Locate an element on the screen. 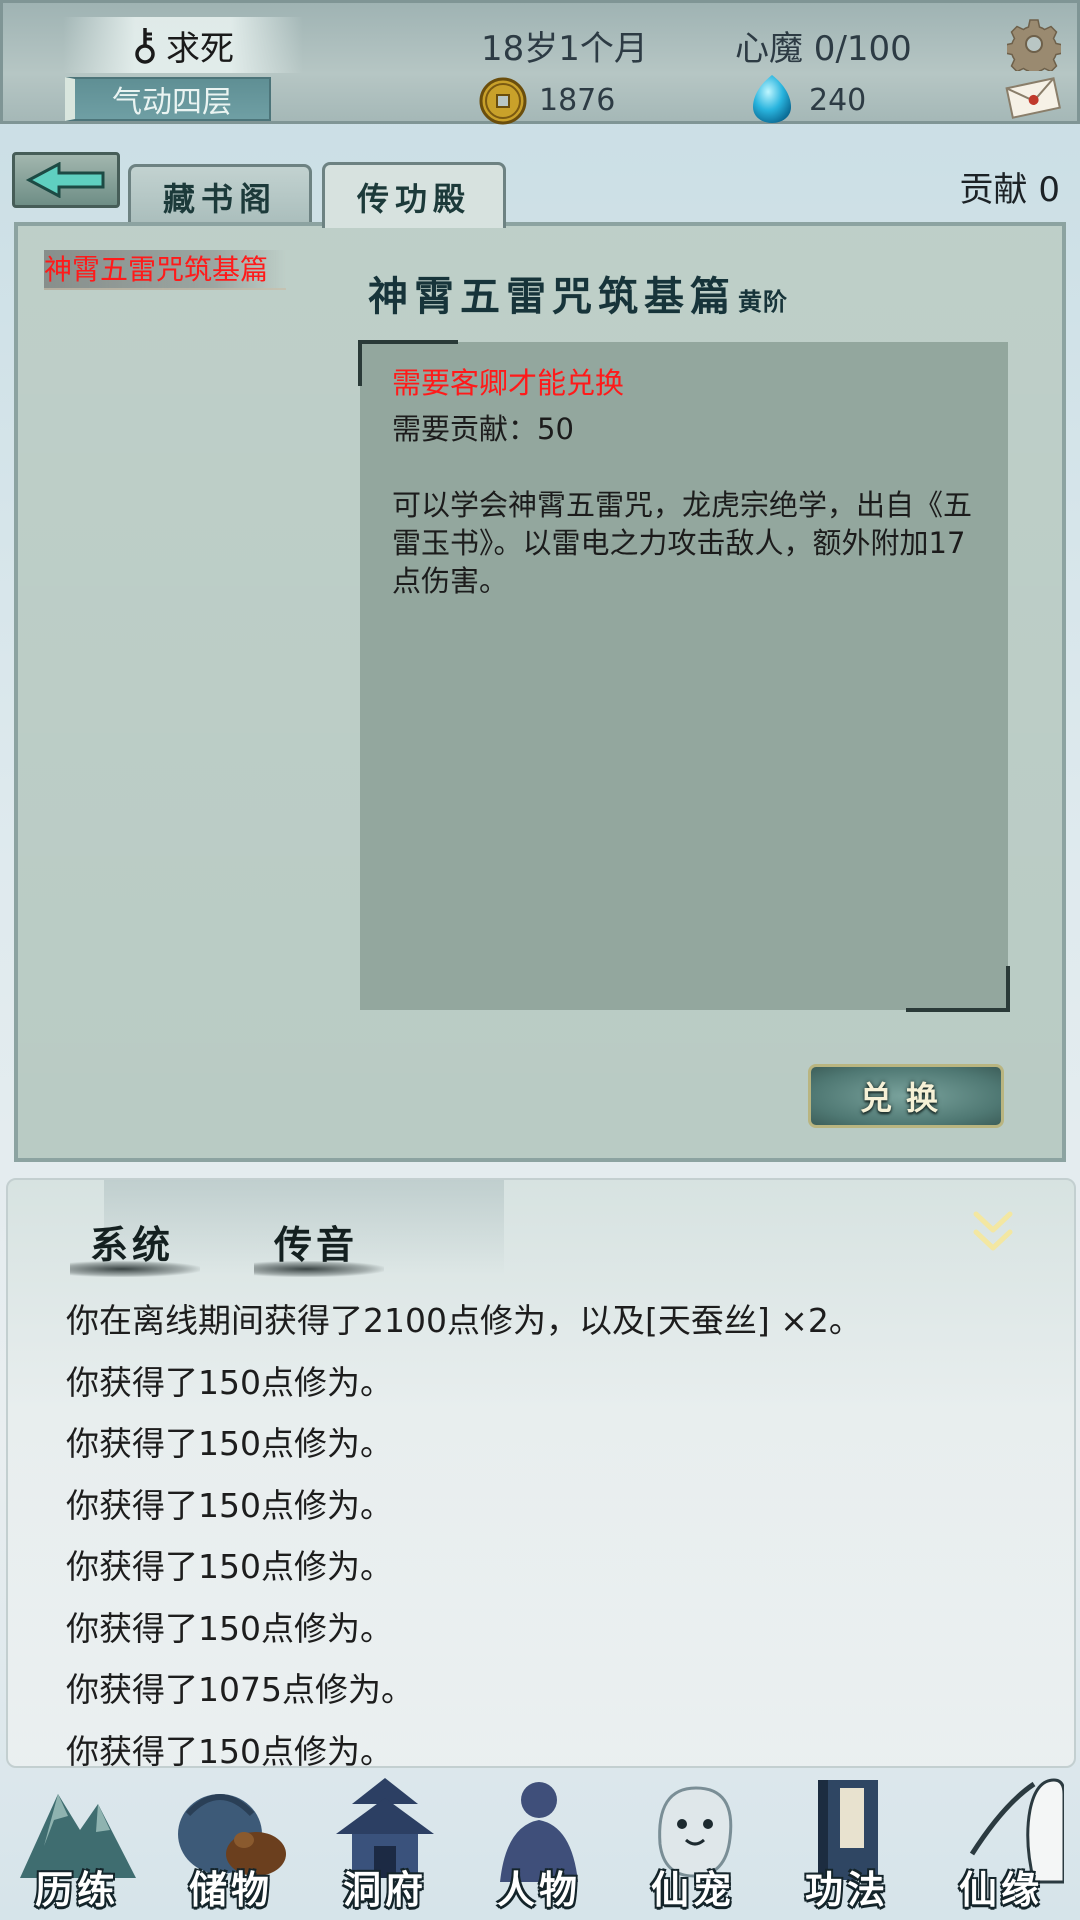  character-name-plate: 求死 is located at coordinates (183, 45).